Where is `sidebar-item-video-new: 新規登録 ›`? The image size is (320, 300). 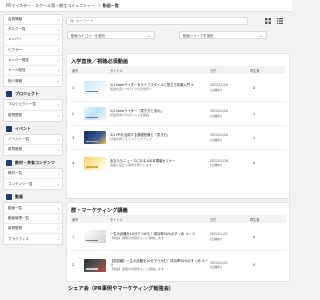
sidebar-item-video-new: 新規登録 › is located at coordinates (33, 229).